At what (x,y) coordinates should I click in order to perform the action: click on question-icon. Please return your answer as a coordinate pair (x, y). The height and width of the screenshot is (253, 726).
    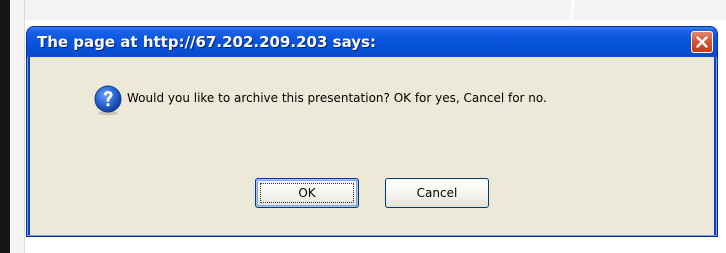
    Looking at the image, I should click on (108, 100).